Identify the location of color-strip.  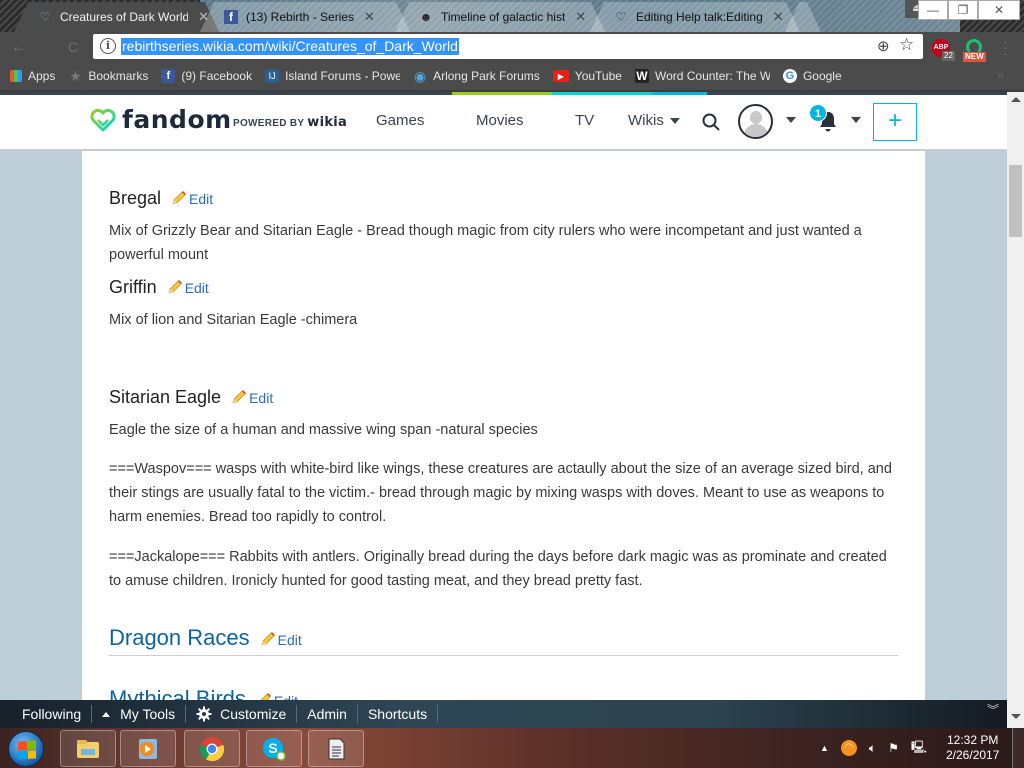
(503, 93).